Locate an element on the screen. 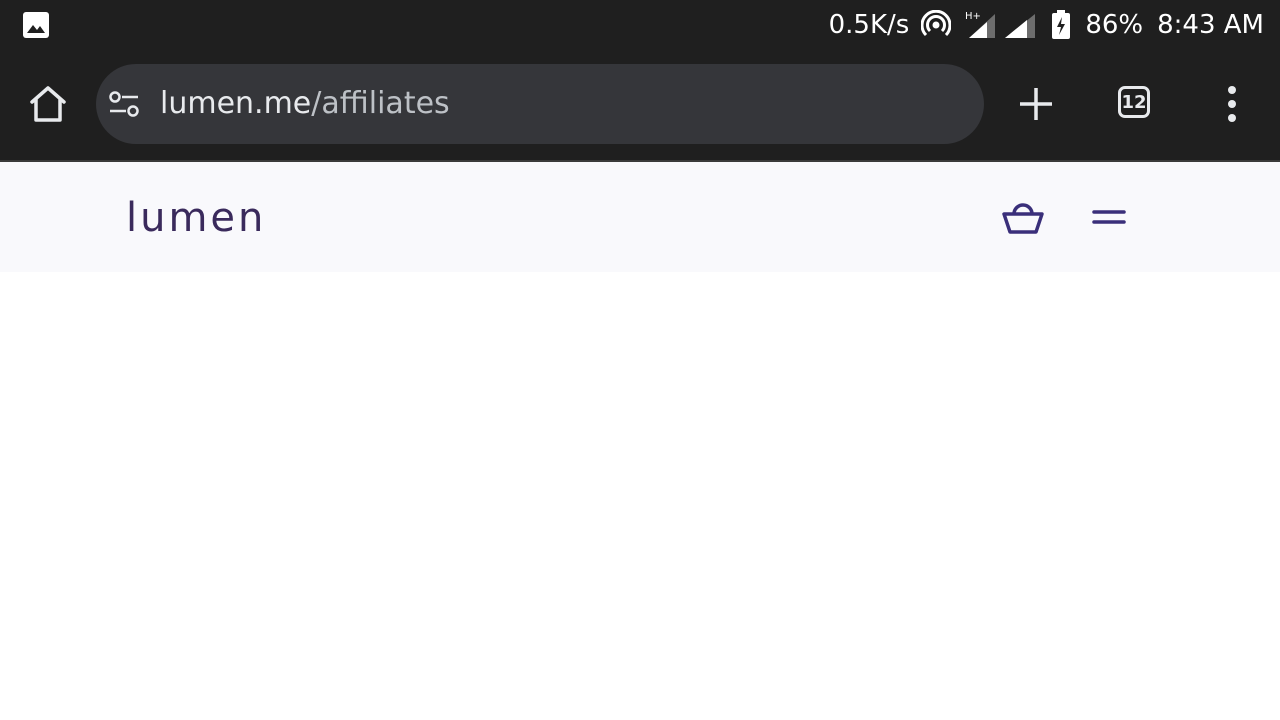 Image resolution: width=1280 pixels, height=720 pixels. url-text: lumen.me/affiliates is located at coordinates (305, 104).